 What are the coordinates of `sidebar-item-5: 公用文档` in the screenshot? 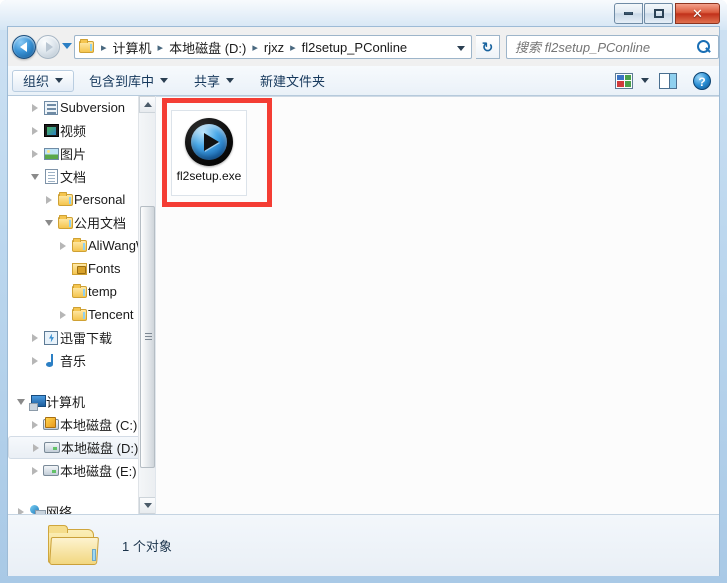 It's located at (81, 222).